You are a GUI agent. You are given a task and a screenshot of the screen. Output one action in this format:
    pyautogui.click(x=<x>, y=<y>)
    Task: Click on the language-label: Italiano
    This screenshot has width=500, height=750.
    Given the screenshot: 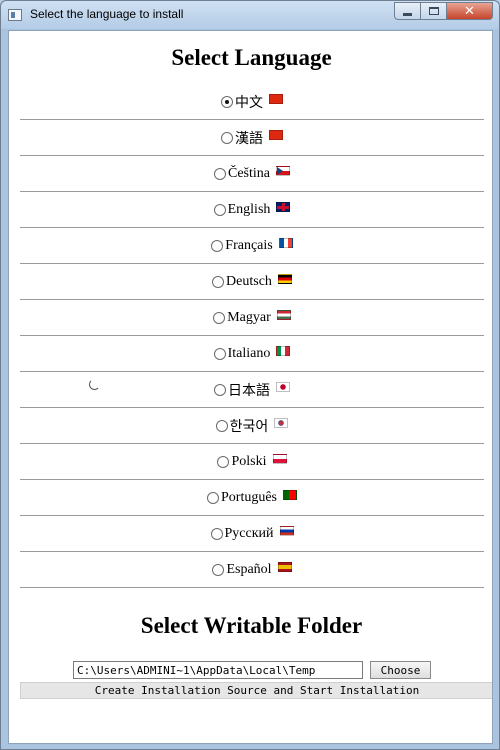 What is the action you would take?
    pyautogui.click(x=249, y=353)
    